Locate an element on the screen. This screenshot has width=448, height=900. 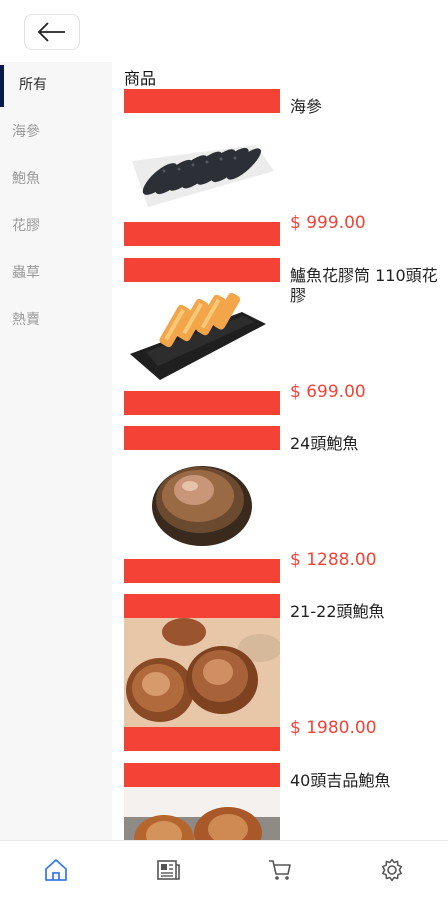
nav-news is located at coordinates (168, 870).